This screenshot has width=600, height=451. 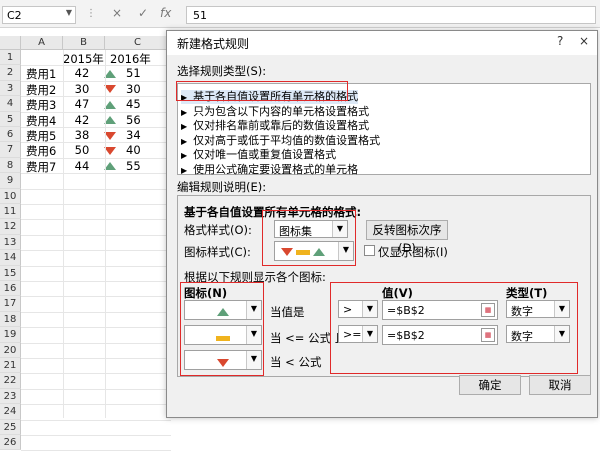 What do you see at coordinates (82, 166) in the screenshot?
I see `cell-b: 44` at bounding box center [82, 166].